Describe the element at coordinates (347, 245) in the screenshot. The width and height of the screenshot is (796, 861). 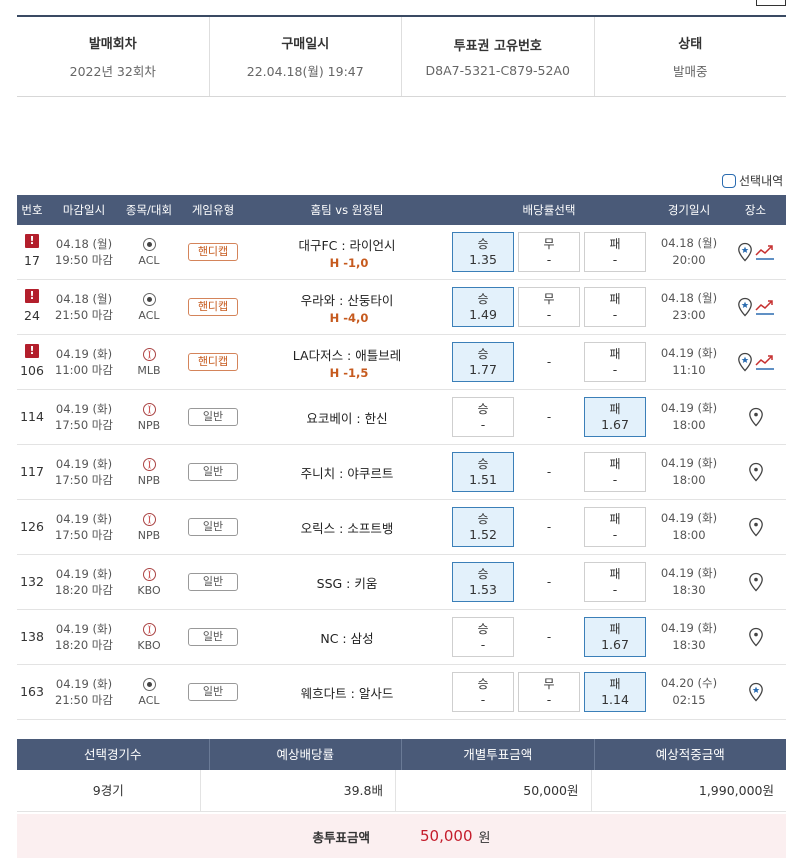
I see `match-teams: 대구FC : 라이언시` at that location.